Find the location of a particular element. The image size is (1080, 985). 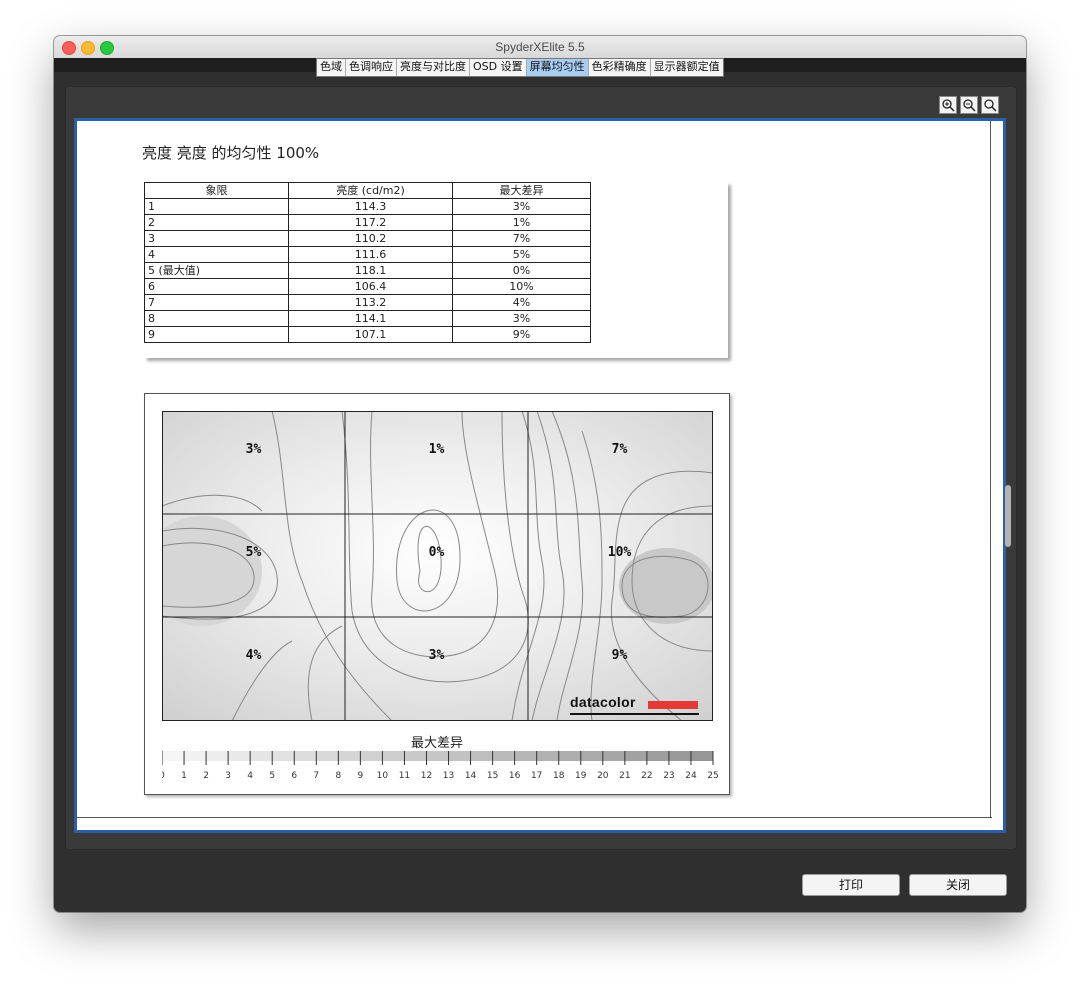

datacolor-logo: datacolor is located at coordinates (635, 707).